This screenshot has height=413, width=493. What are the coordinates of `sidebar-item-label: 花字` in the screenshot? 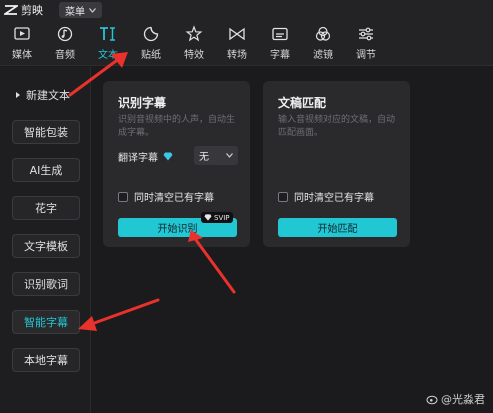 It's located at (46, 208).